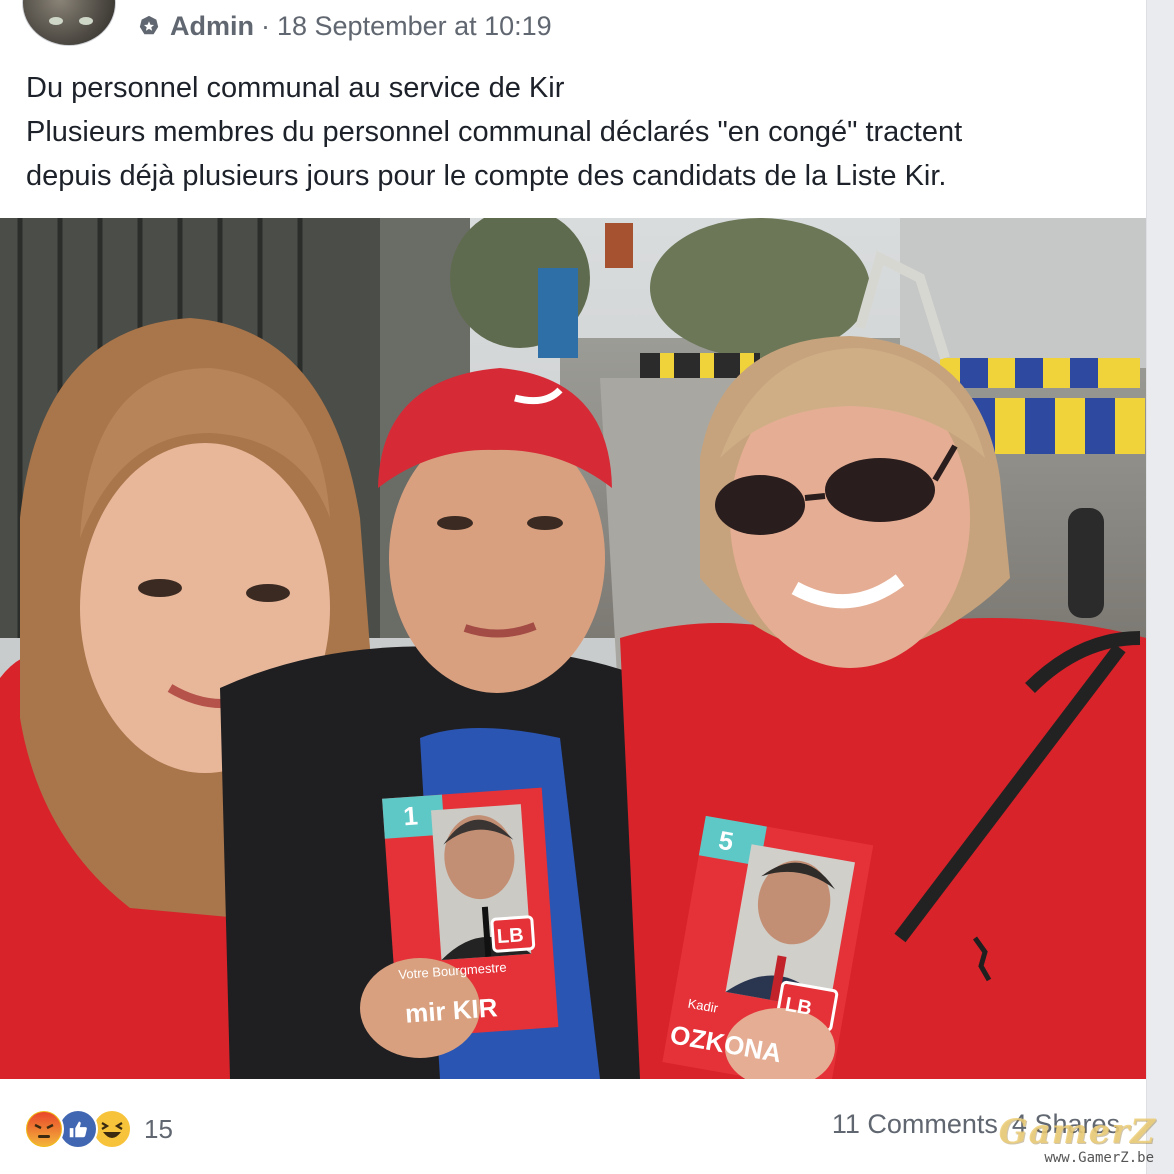 The width and height of the screenshot is (1174, 1174). What do you see at coordinates (1077, 1132) in the screenshot?
I see `watermark-logo: GamerZ` at bounding box center [1077, 1132].